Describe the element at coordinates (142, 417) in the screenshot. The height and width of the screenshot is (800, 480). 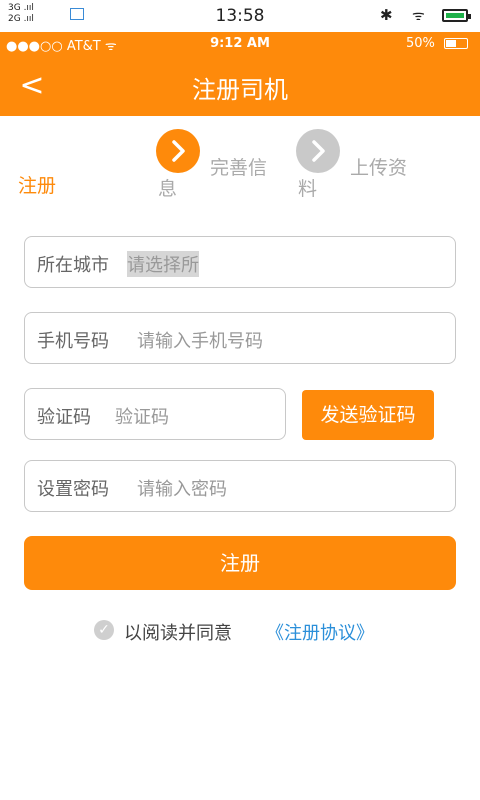
I see `code-placeholder: 验证码` at that location.